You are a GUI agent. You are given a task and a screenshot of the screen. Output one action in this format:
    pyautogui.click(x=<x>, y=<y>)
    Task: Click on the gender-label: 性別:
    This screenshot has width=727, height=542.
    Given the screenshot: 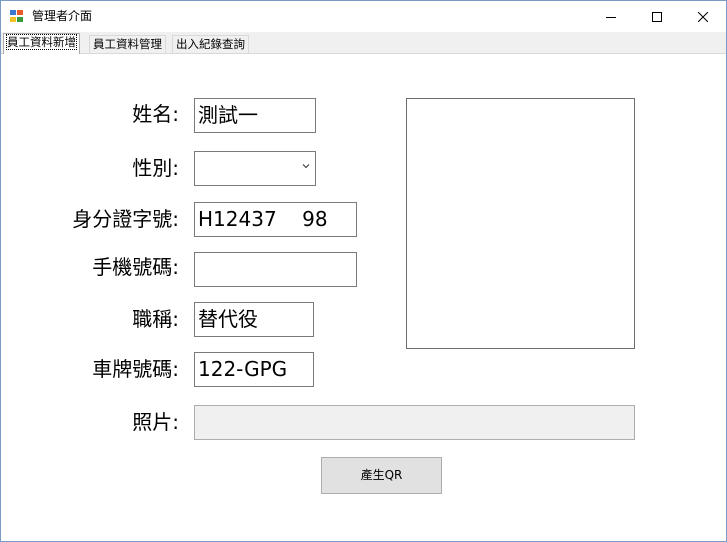 What is the action you would take?
    pyautogui.click(x=155, y=168)
    